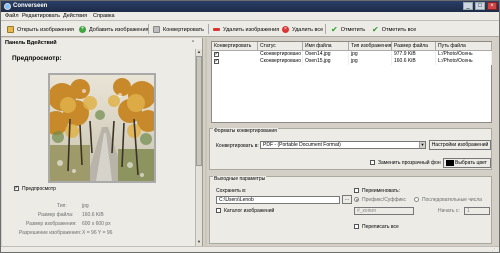  I want to click on status-bar: ⋰, so click(250, 249).